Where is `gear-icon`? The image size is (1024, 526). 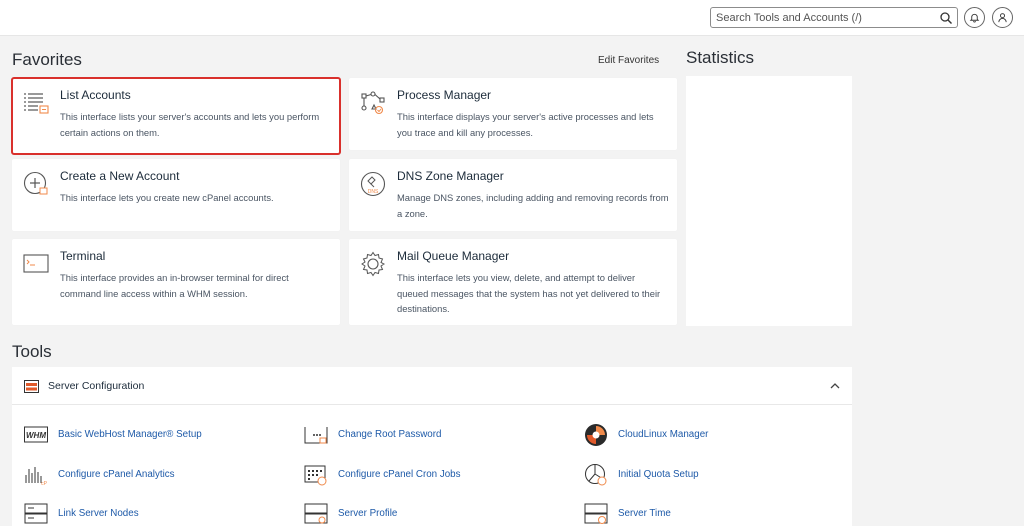
gear-icon is located at coordinates (373, 264).